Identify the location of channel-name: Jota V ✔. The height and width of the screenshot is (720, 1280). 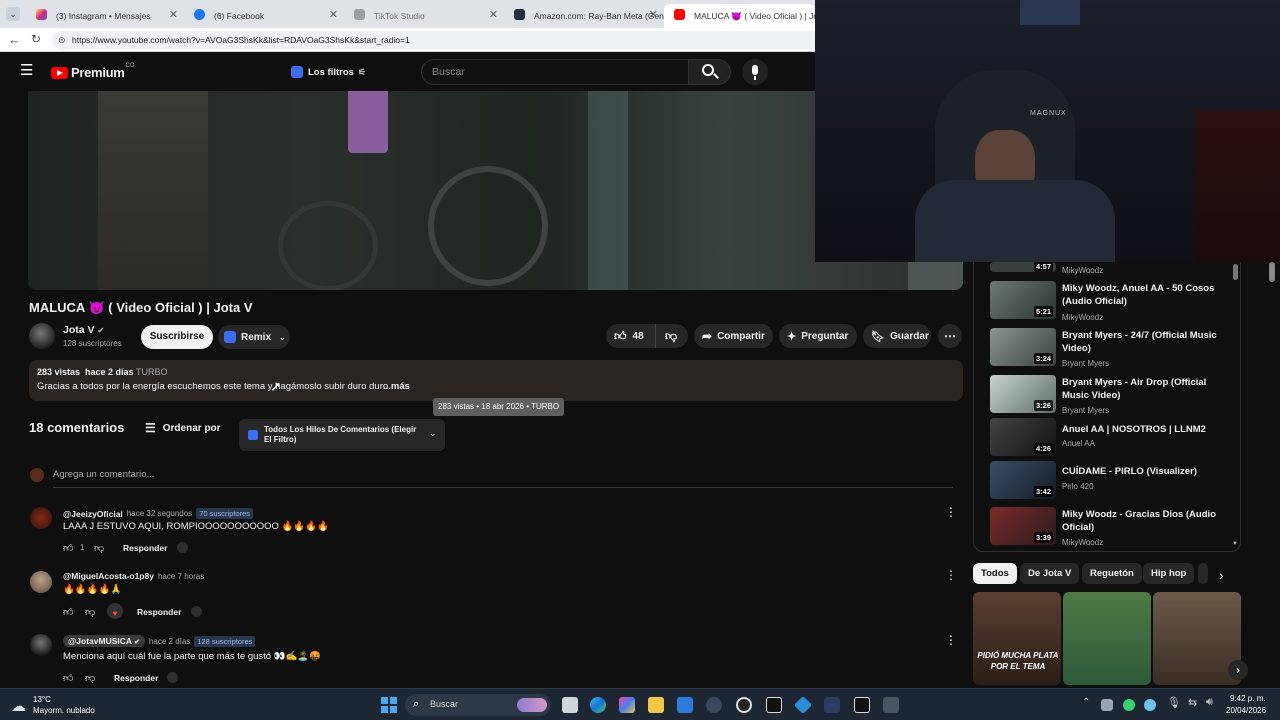
(83, 330).